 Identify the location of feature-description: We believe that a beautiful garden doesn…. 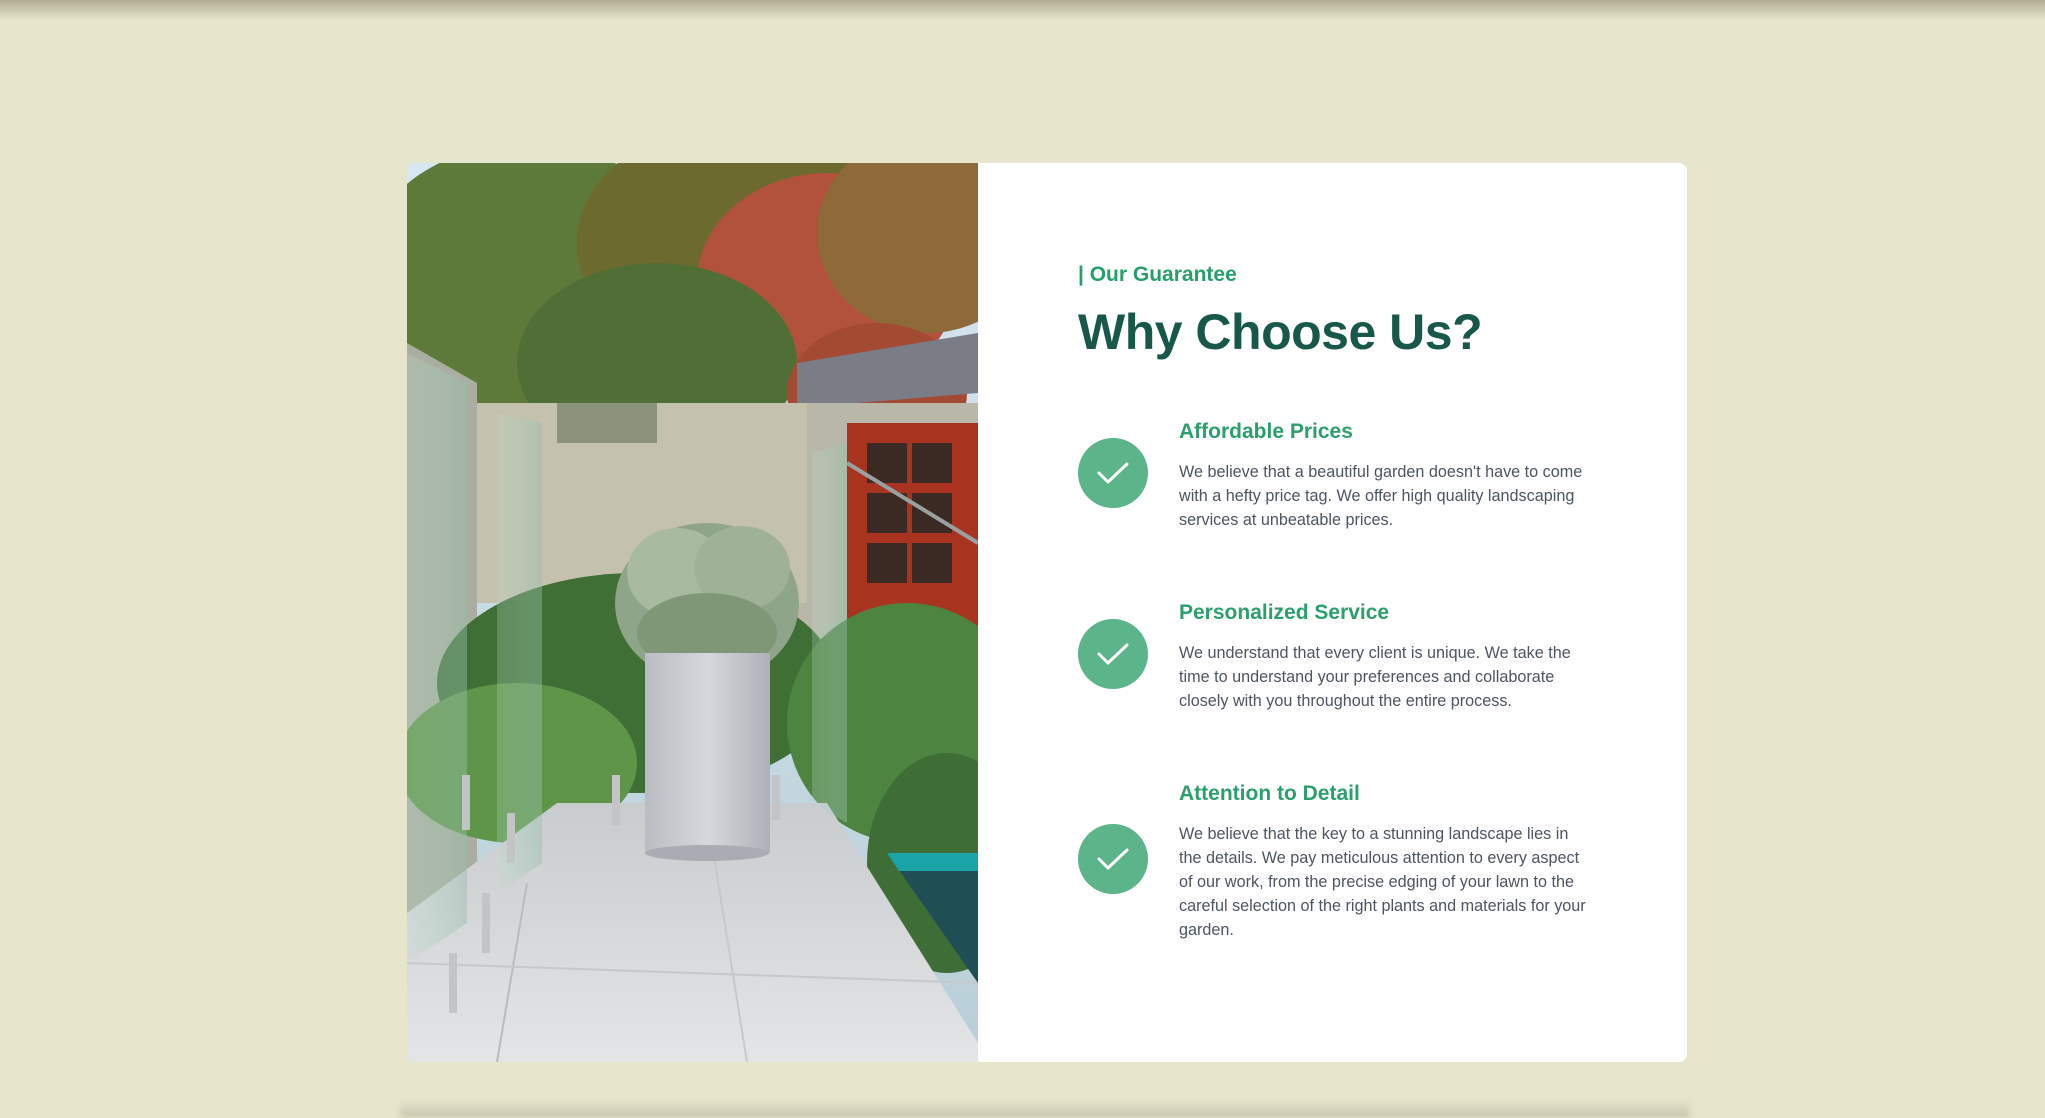
(1381, 496).